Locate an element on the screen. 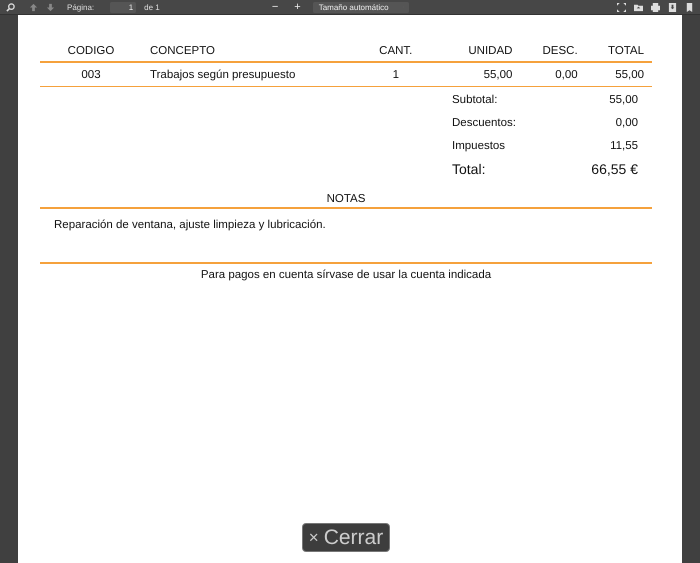  print-icon is located at coordinates (655, 7).